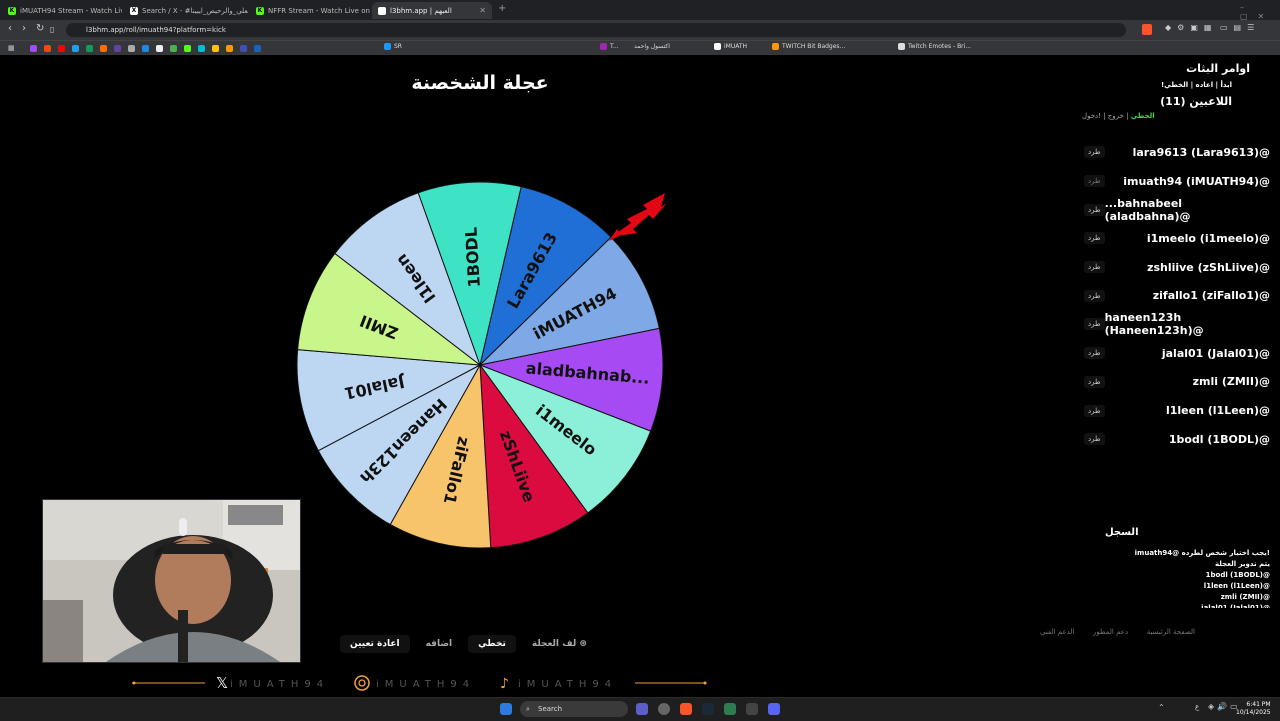 This screenshot has width=1280, height=721. Describe the element at coordinates (62, 10) in the screenshot. I see `tab-imuath-stream: K iMUATH94 Stream - Watch Live` at that location.